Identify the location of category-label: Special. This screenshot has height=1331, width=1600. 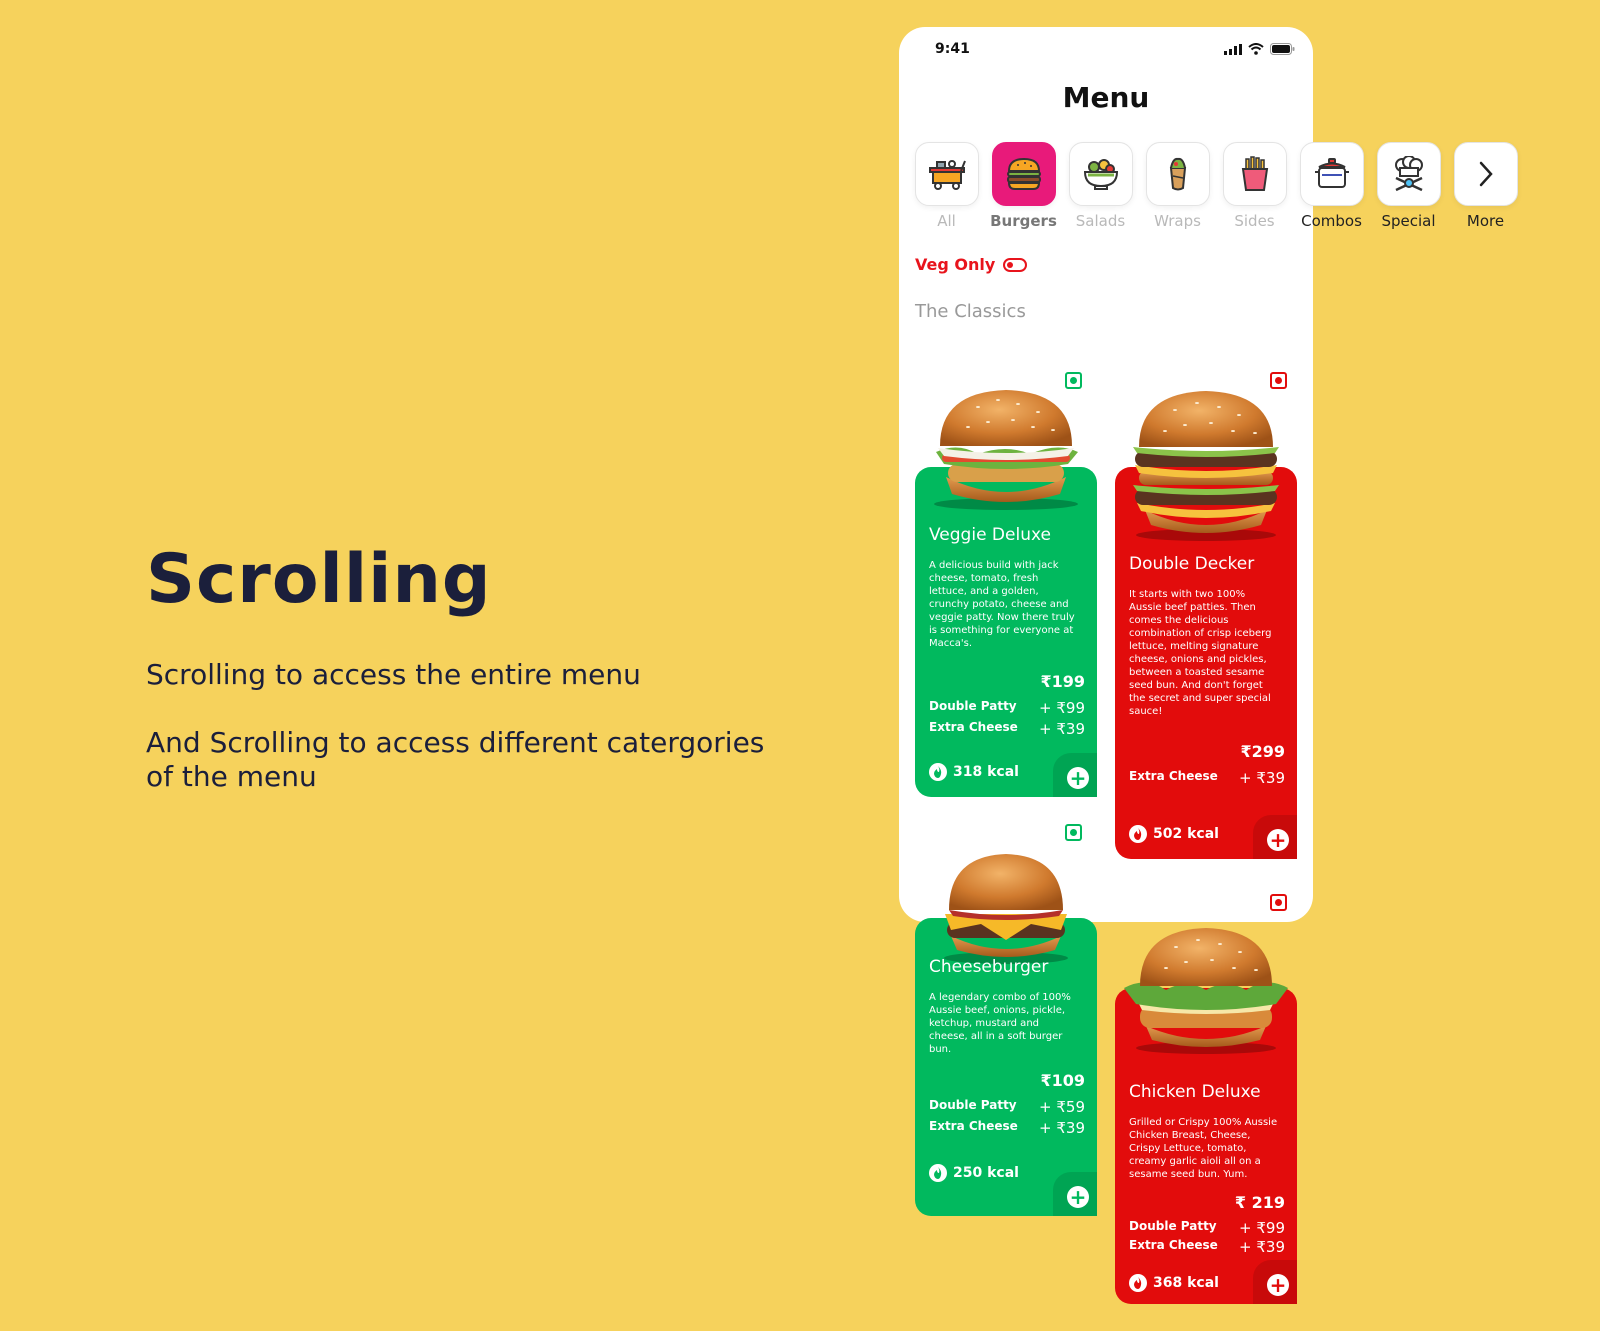
(1408, 221).